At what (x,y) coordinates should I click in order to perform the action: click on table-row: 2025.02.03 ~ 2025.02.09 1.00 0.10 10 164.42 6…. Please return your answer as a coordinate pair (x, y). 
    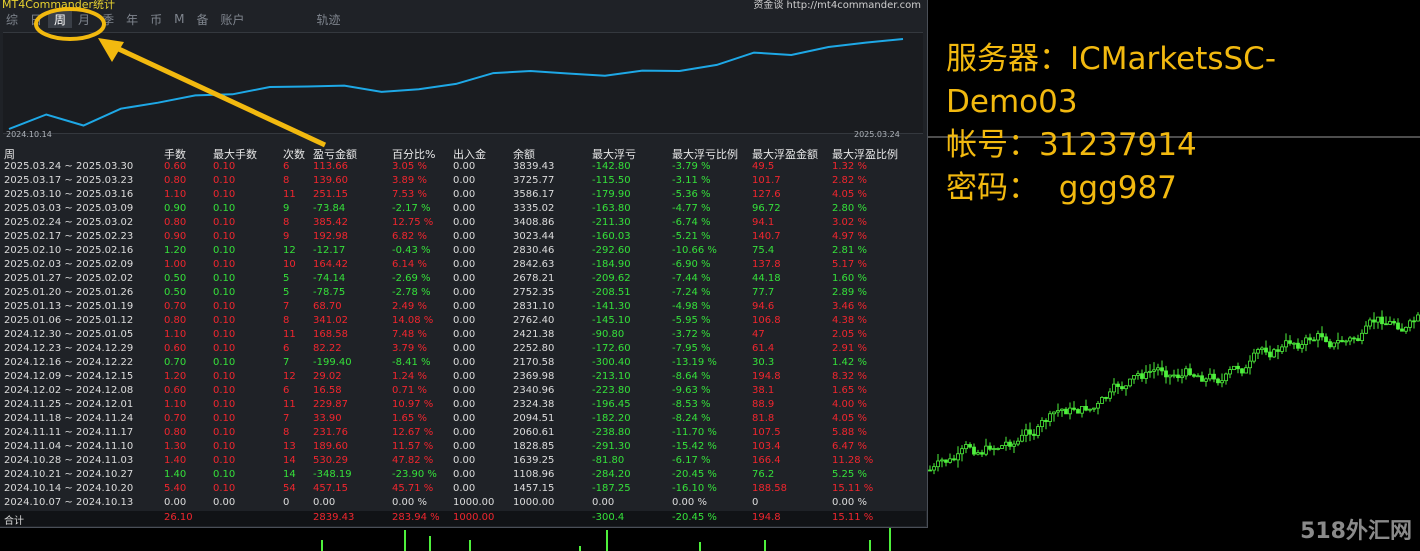
    Looking at the image, I should click on (463, 266).